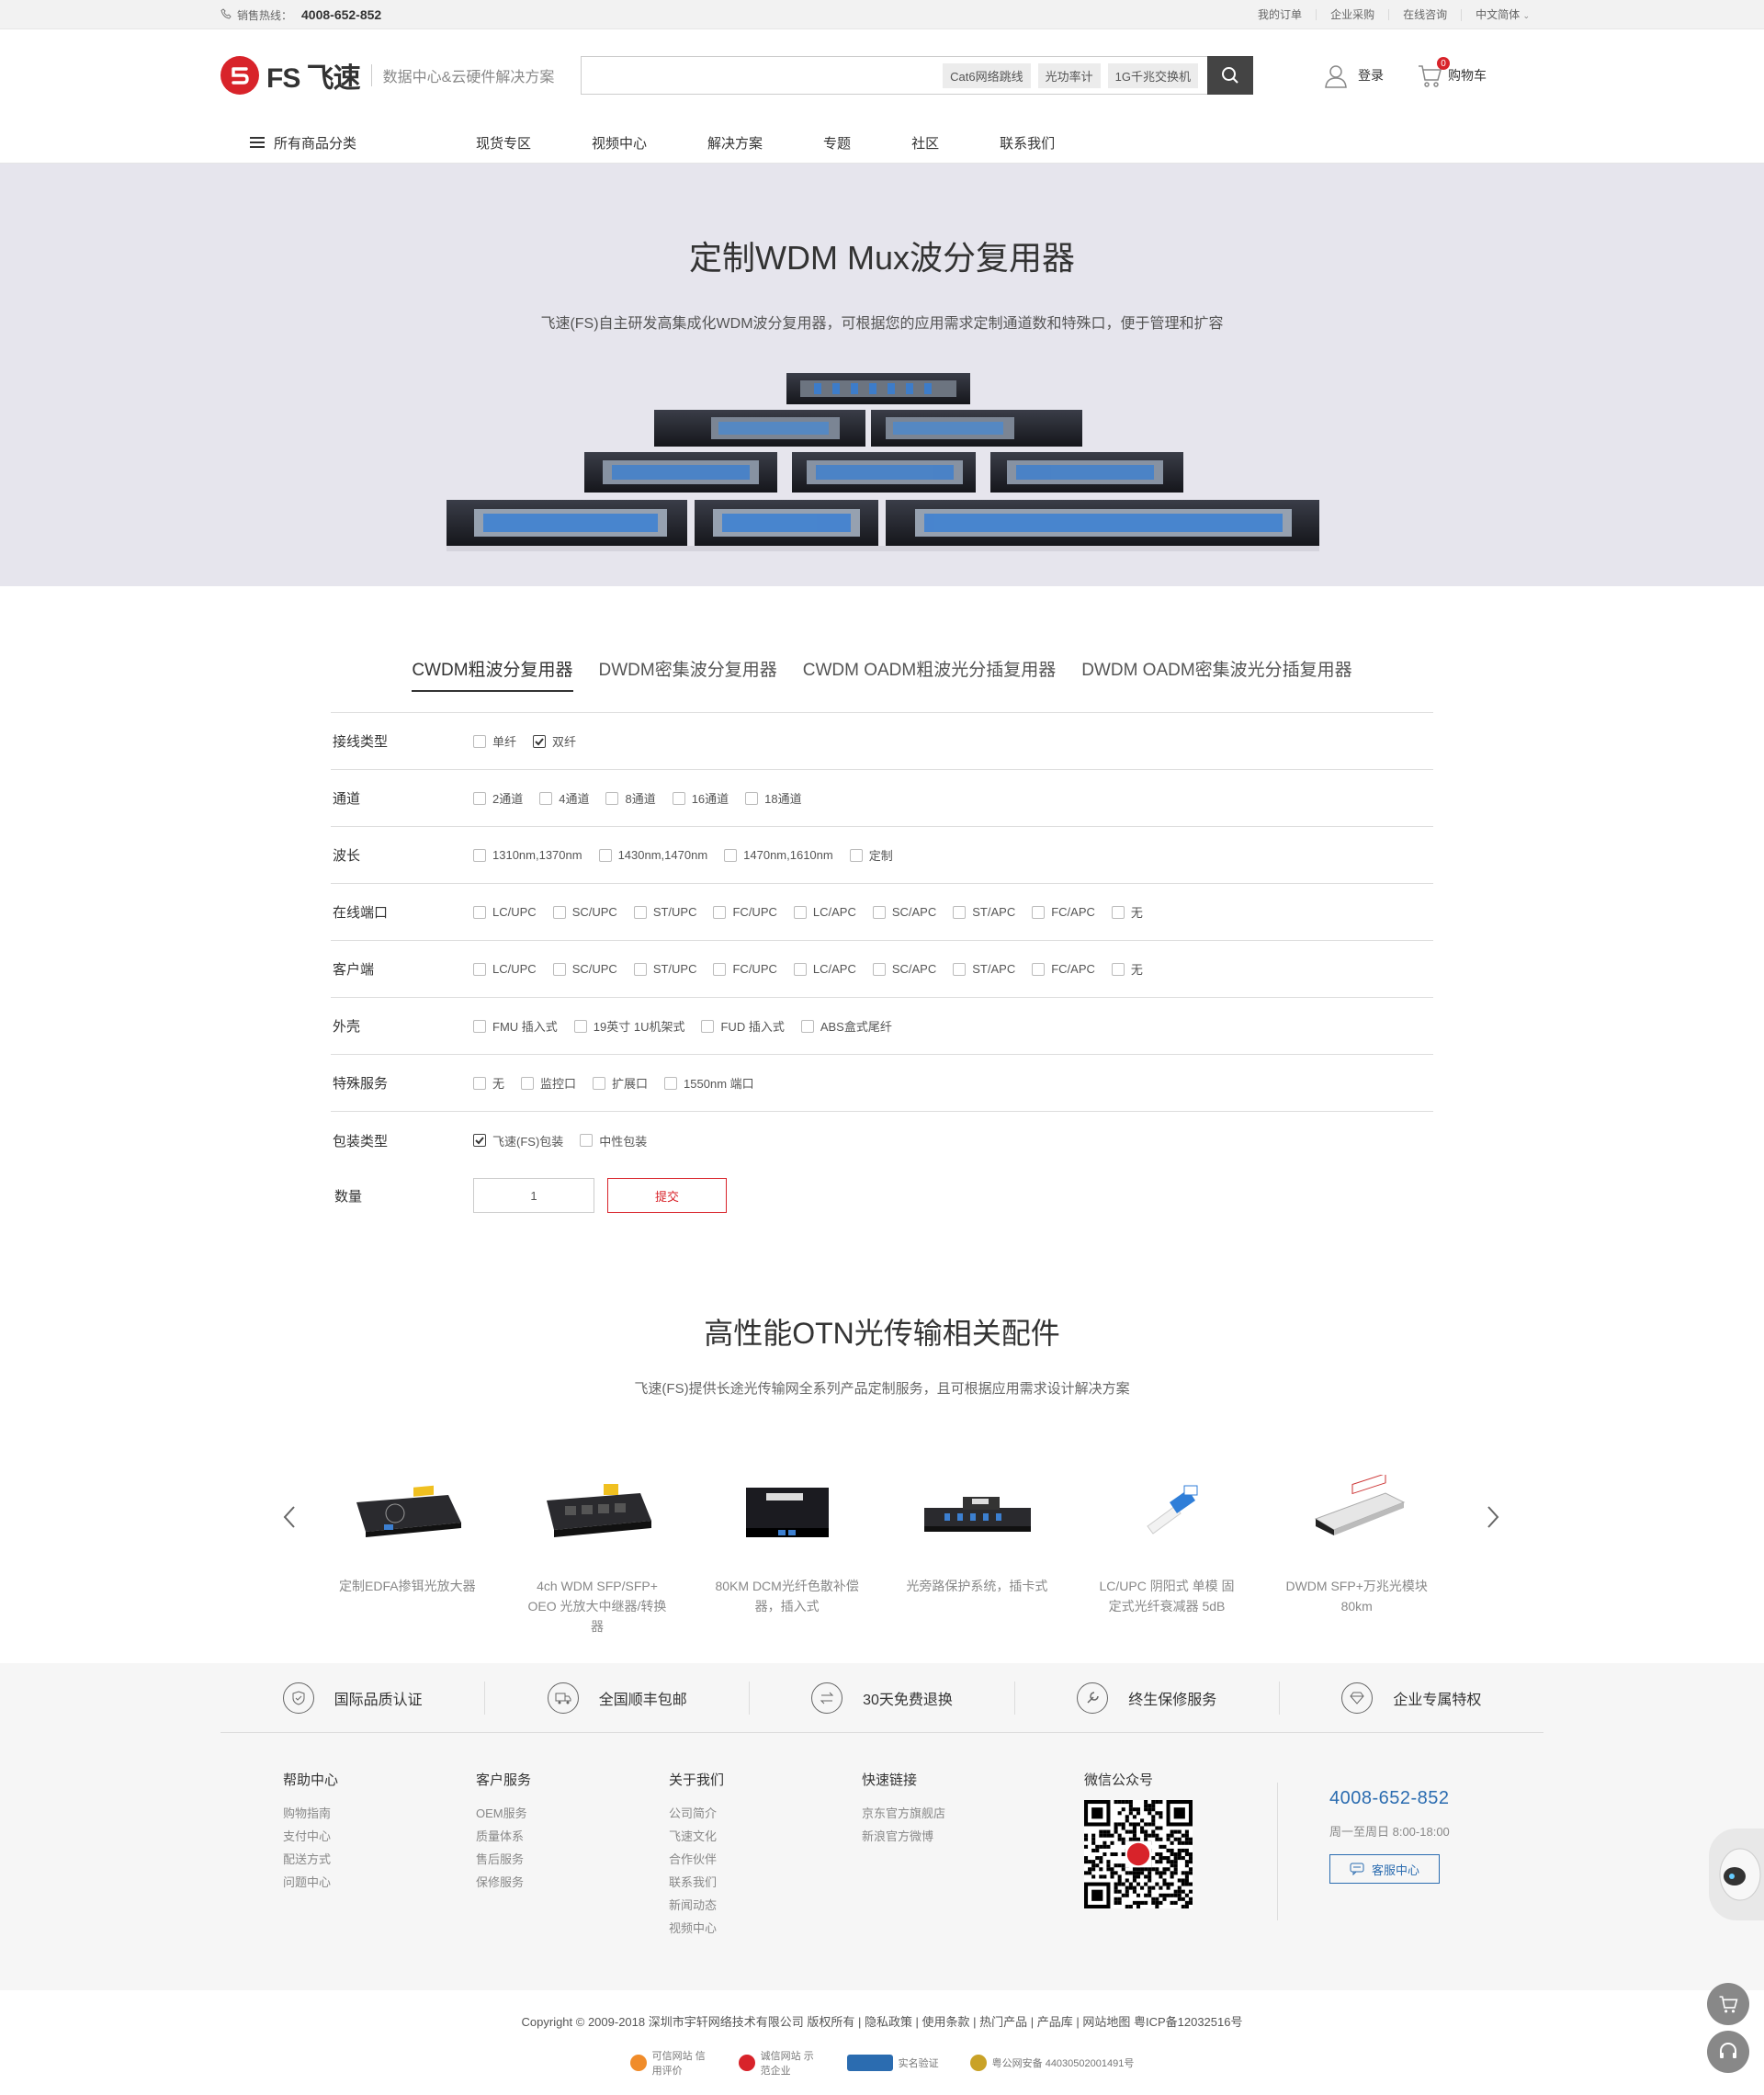  Describe the element at coordinates (668, 2063) in the screenshot. I see `trust-badge: 可信网站 信用评价` at that location.